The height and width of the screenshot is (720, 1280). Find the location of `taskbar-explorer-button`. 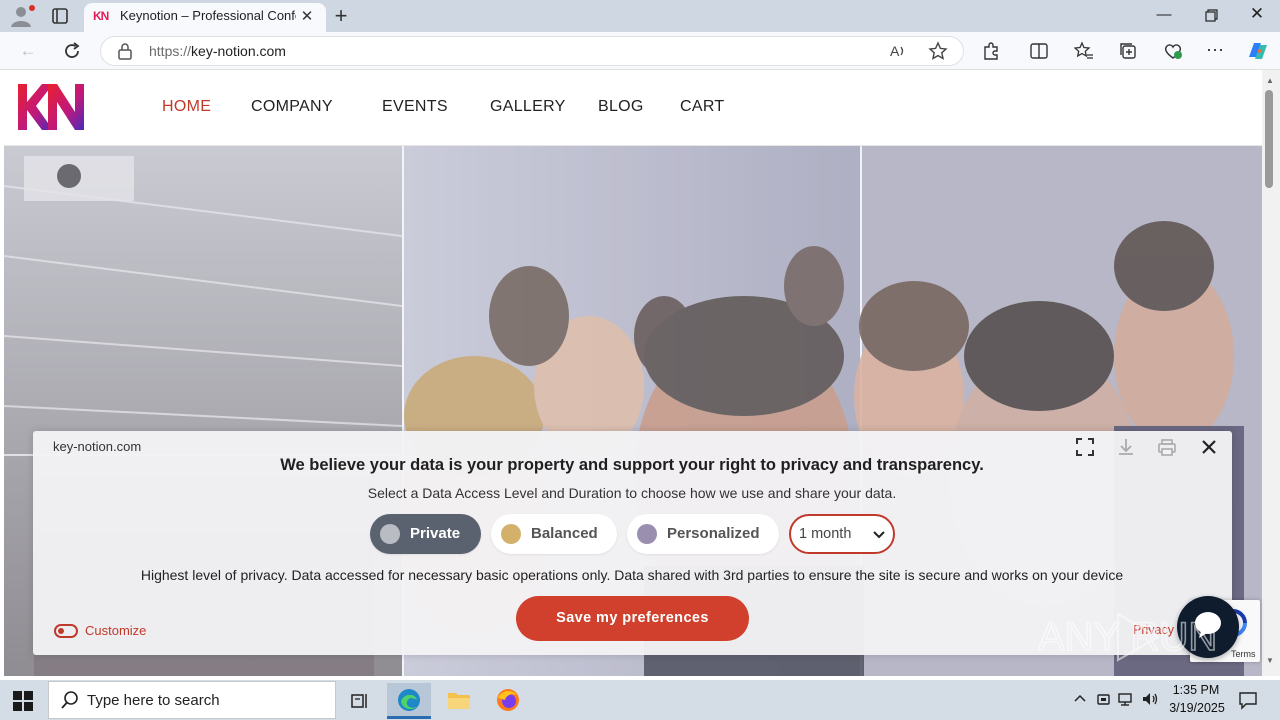

taskbar-explorer-button is located at coordinates (459, 701).